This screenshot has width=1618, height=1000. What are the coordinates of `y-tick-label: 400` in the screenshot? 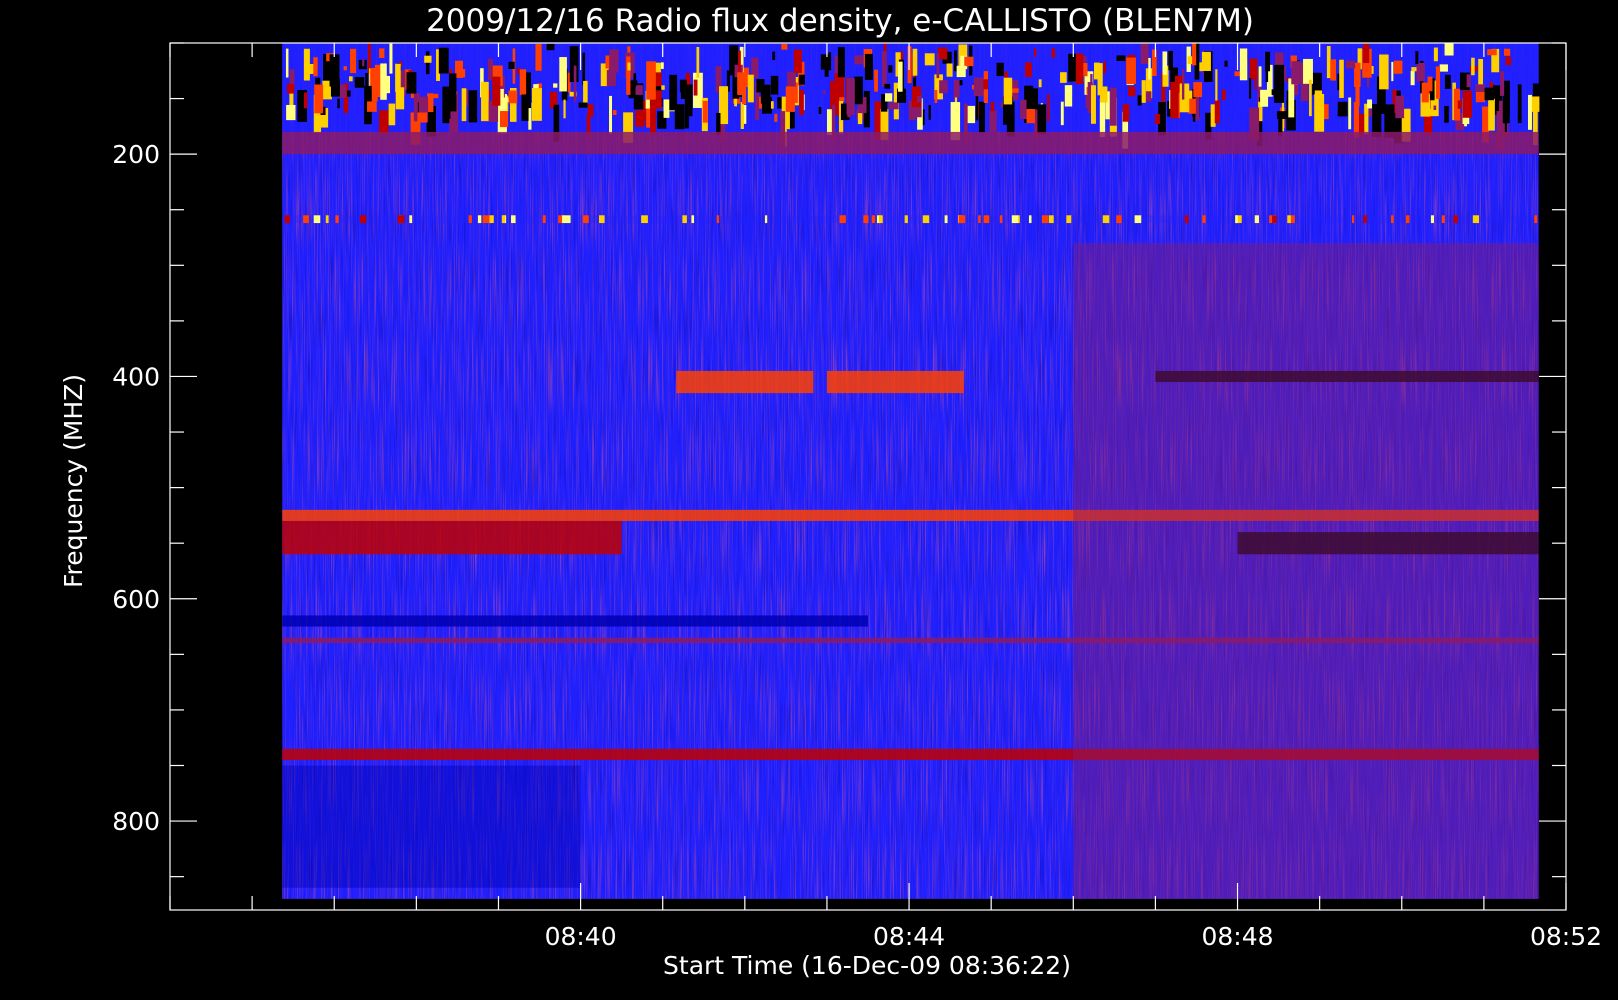 It's located at (136, 376).